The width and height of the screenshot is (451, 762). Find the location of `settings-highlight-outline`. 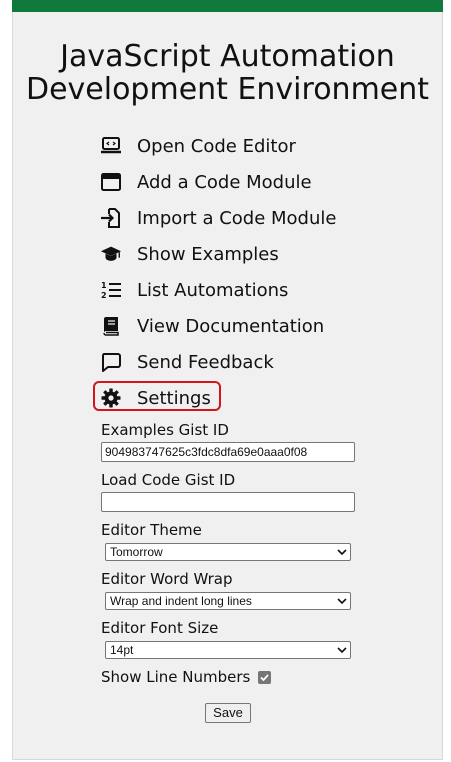

settings-highlight-outline is located at coordinates (157, 396).